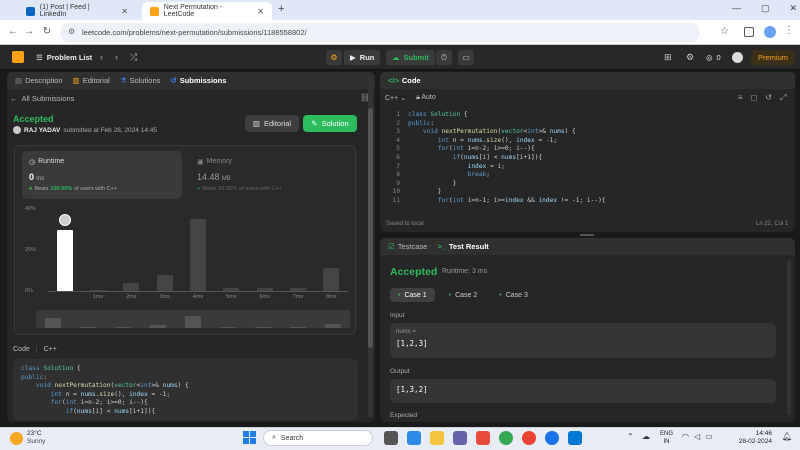  What do you see at coordinates (27, 438) in the screenshot?
I see `weather-widget: 23°C Sunny` at bounding box center [27, 438].